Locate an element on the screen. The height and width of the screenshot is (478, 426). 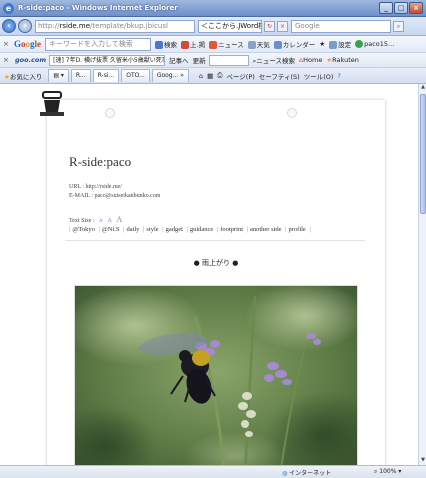
search-icon is located at coordinates (159, 45).